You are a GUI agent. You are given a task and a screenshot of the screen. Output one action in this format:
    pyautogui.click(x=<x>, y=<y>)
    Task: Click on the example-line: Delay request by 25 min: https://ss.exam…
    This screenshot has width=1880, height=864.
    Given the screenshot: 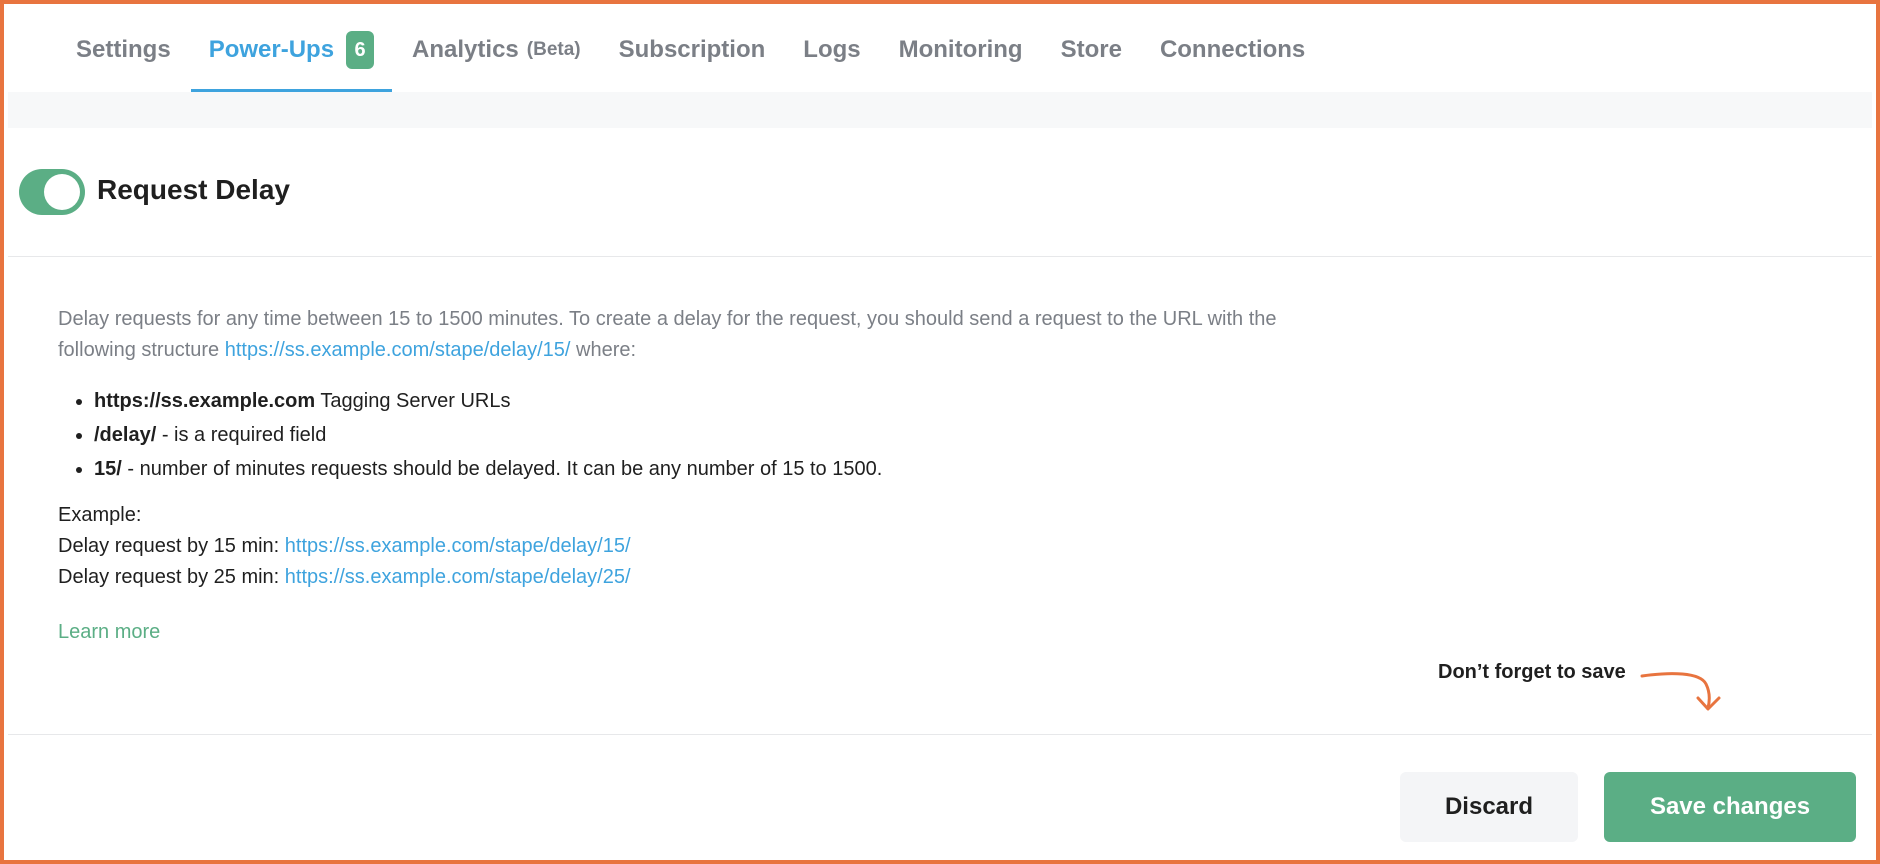 What is the action you would take?
    pyautogui.click(x=698, y=577)
    